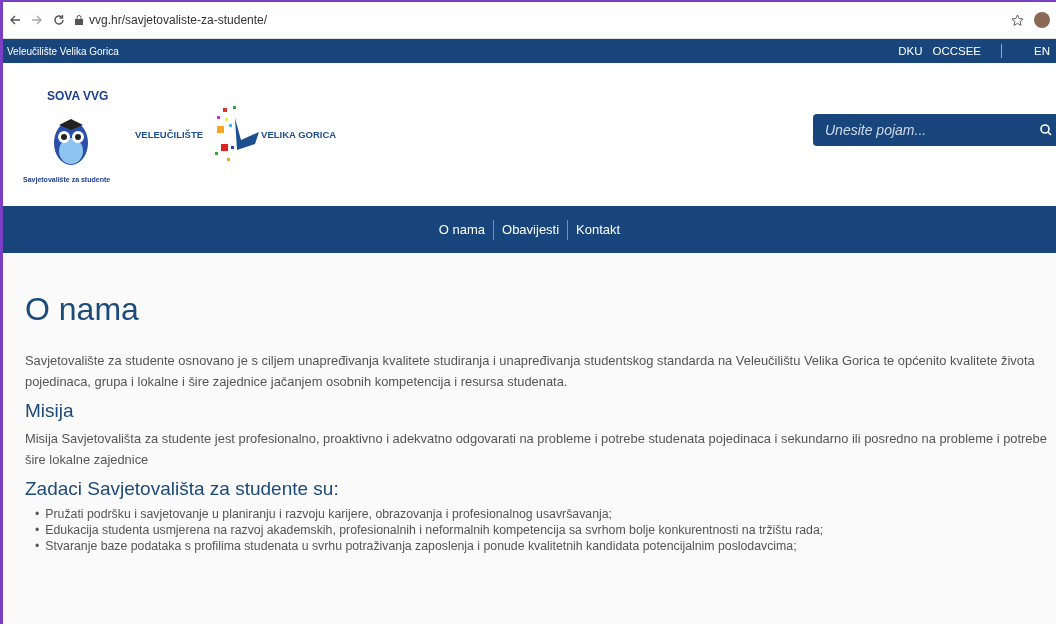 This screenshot has height=626, width=1056. Describe the element at coordinates (178, 20) in the screenshot. I see `address-bar-url: vvg.hr/savjetovaliste-za-studente/` at that location.